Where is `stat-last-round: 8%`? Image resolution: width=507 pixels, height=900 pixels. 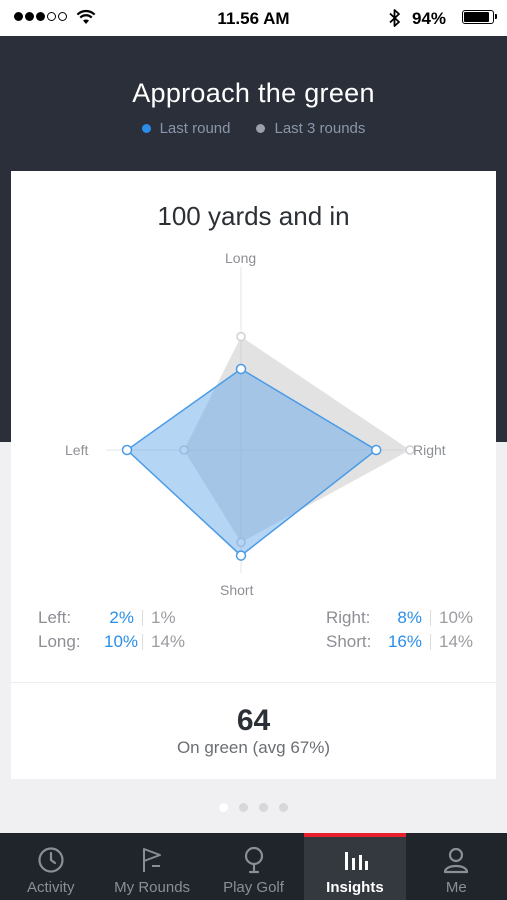
stat-last-round: 8% is located at coordinates (409, 617).